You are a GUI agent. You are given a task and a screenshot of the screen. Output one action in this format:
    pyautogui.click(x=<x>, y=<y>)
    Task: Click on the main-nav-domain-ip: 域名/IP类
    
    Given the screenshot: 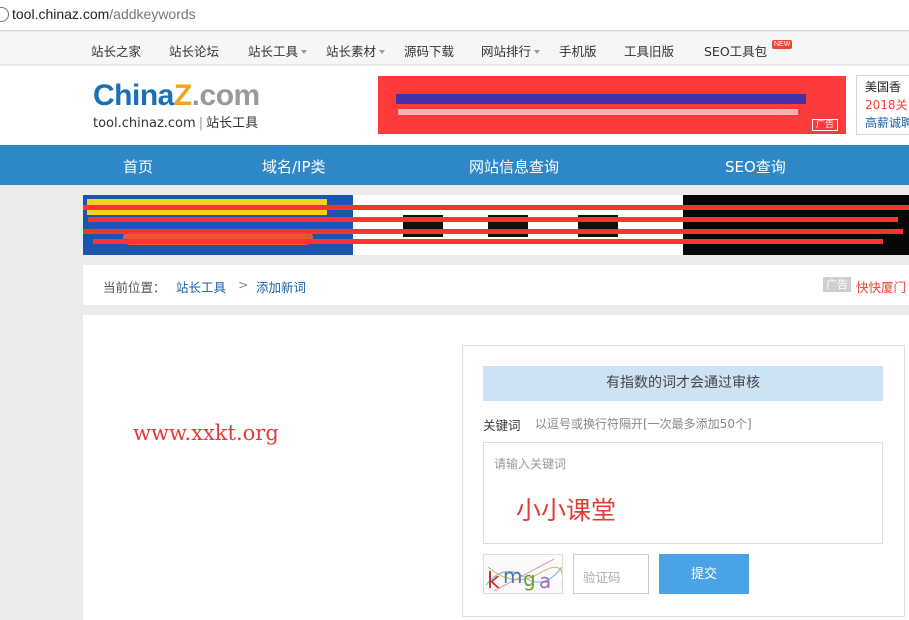 What is the action you would take?
    pyautogui.click(x=294, y=166)
    